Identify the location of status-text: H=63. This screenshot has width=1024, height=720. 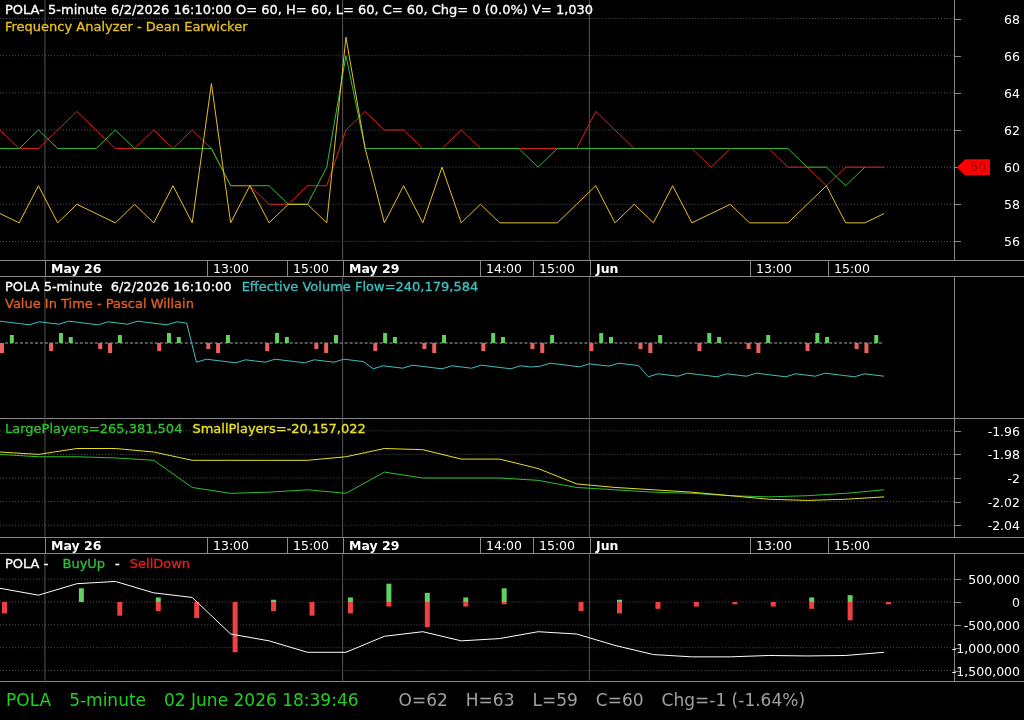
(490, 700).